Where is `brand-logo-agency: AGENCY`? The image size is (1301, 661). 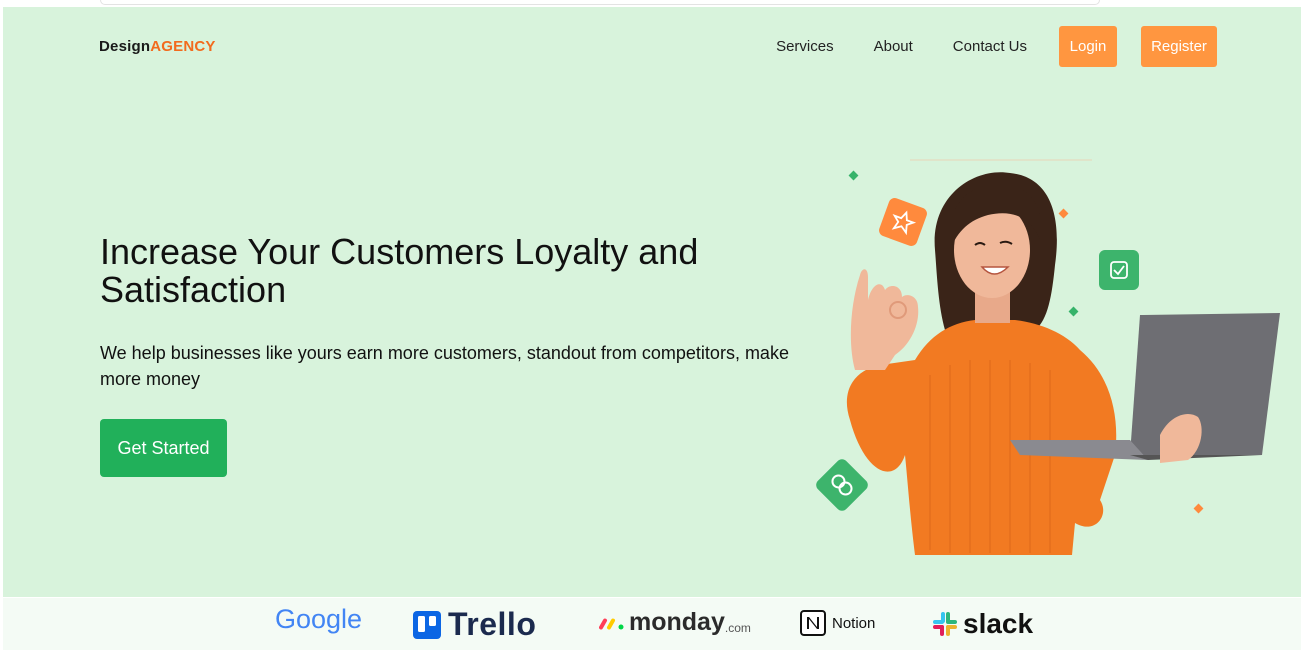
brand-logo-agency: AGENCY is located at coordinates (183, 46).